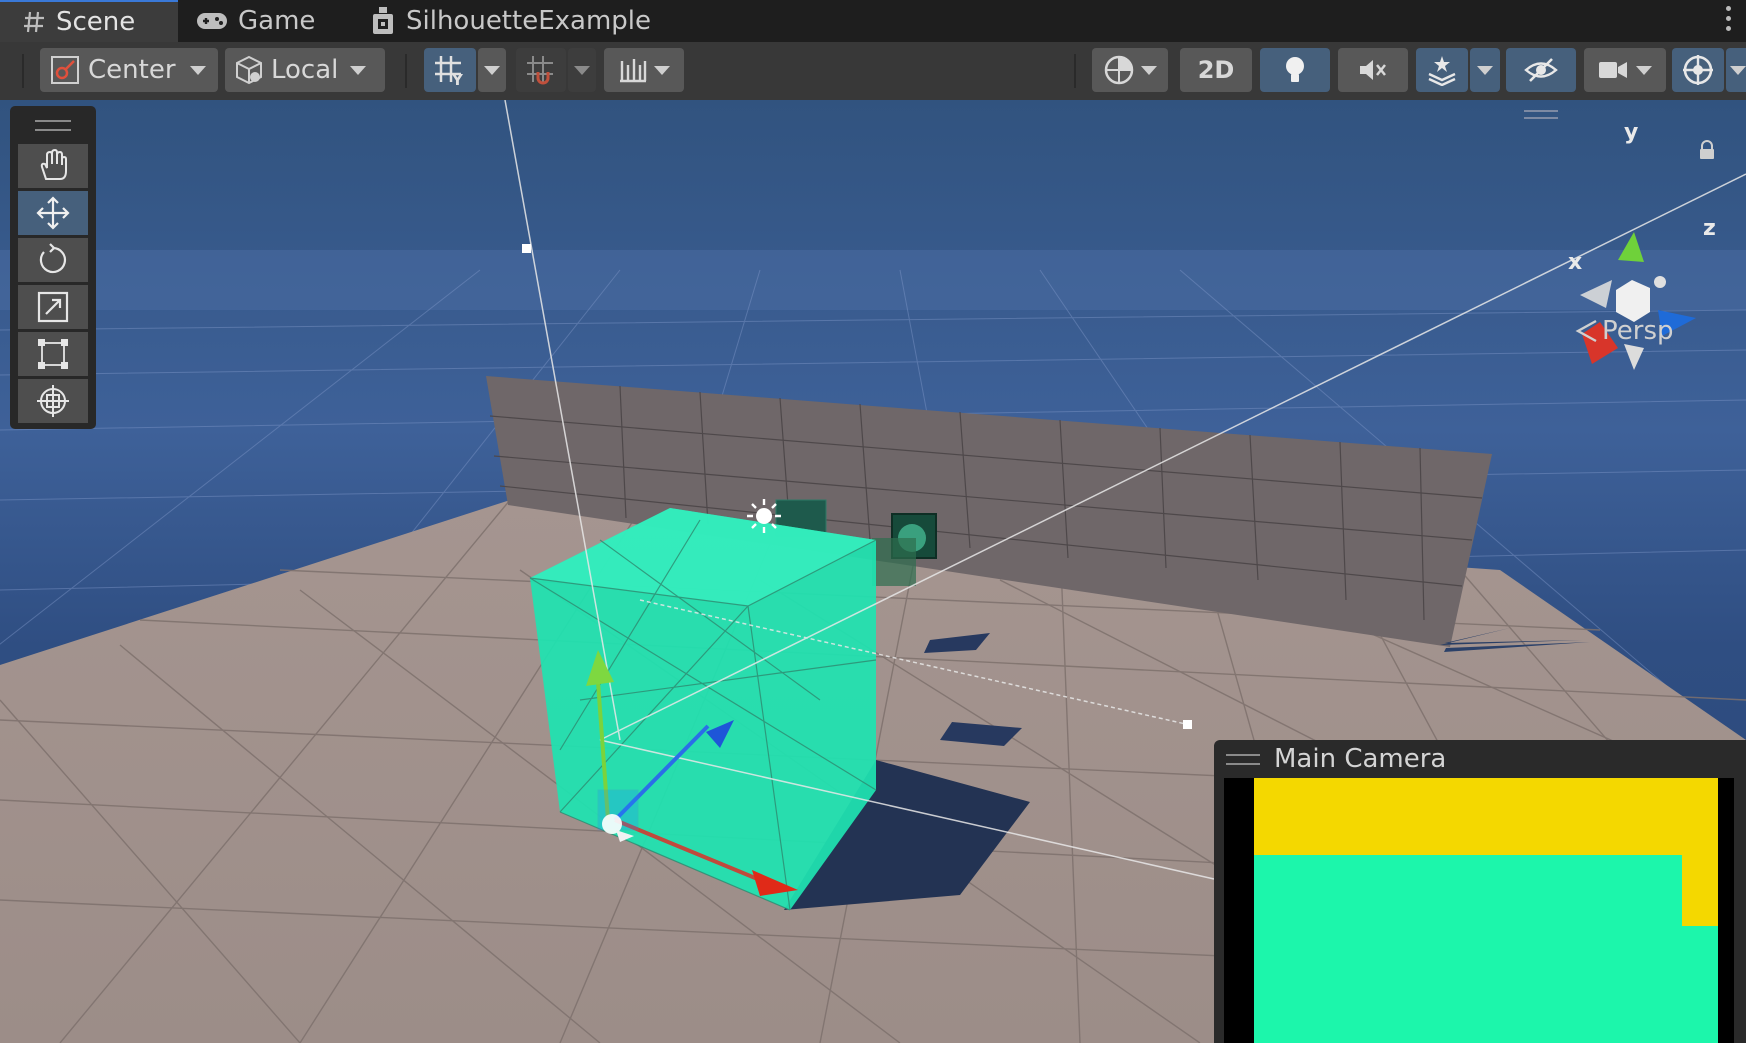 The image size is (1746, 1043). I want to click on rotate-icon, so click(53, 260).